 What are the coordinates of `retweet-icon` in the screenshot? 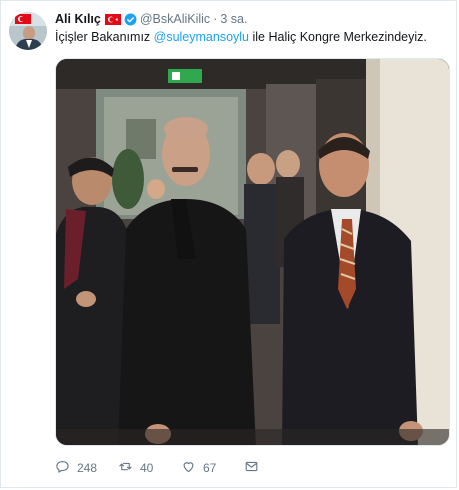 It's located at (125, 468).